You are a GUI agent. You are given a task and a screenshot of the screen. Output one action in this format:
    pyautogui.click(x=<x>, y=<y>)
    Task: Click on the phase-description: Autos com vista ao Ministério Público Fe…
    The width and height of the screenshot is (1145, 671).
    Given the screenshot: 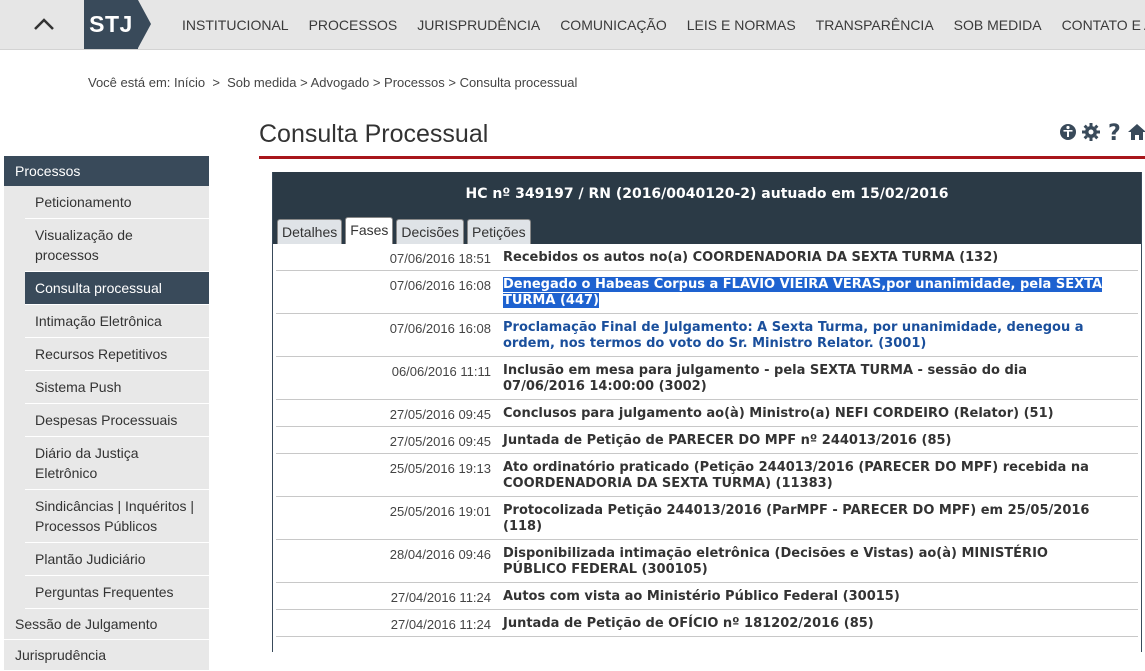 What is the action you would take?
    pyautogui.click(x=701, y=596)
    